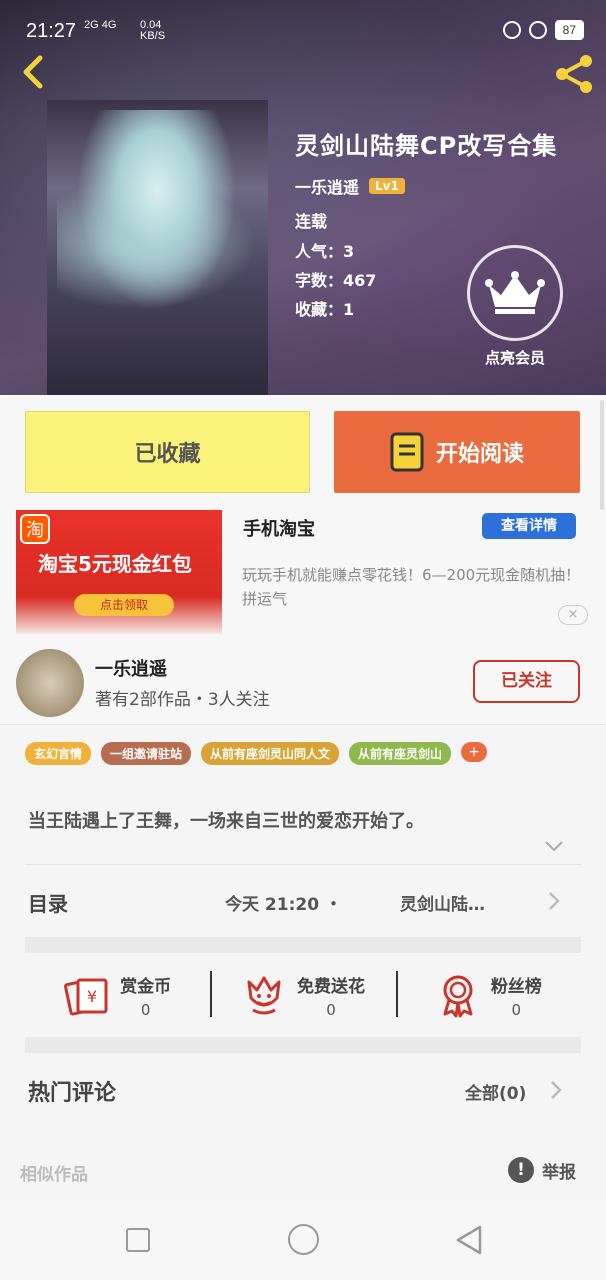 The width and height of the screenshot is (606, 1280). What do you see at coordinates (182, 700) in the screenshot?
I see `author-card-stats: 著有2部作品・3人关注` at bounding box center [182, 700].